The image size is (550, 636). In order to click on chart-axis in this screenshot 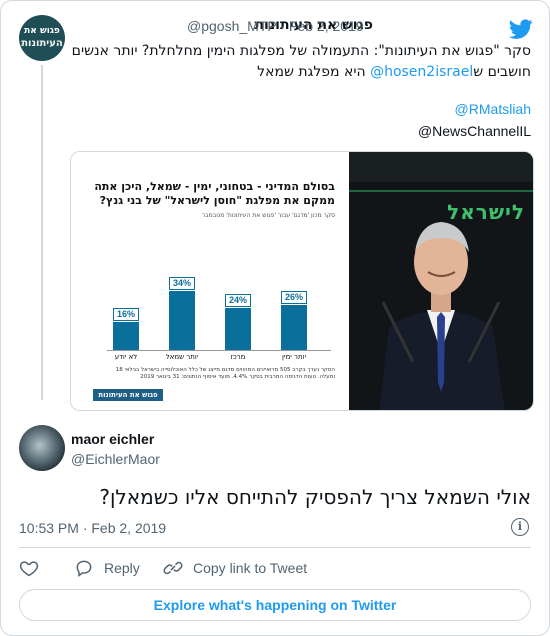, I will do `click(219, 350)`.